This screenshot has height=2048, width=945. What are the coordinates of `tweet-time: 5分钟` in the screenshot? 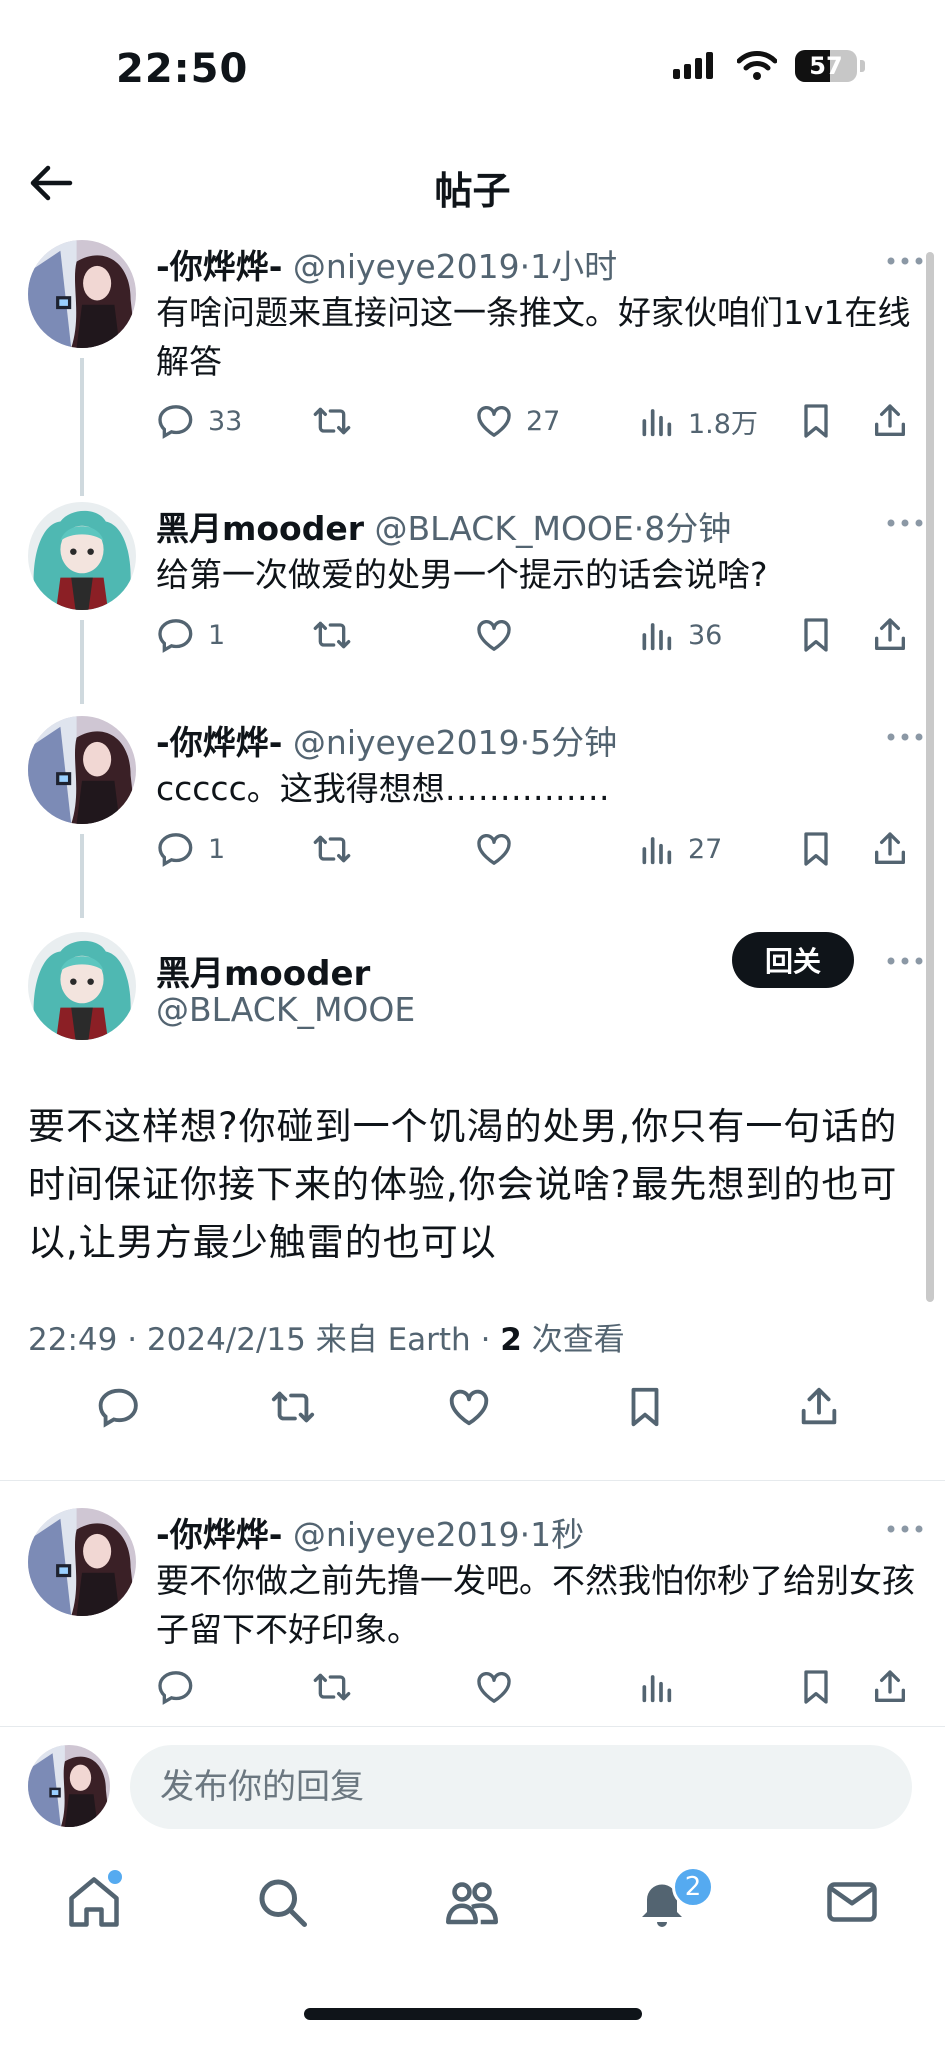 It's located at (574, 742).